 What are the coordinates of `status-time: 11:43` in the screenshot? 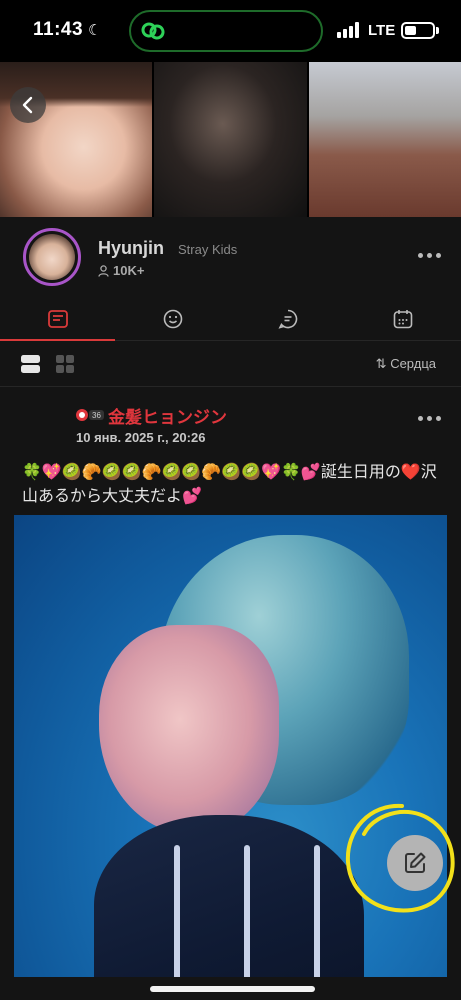 It's located at (58, 29).